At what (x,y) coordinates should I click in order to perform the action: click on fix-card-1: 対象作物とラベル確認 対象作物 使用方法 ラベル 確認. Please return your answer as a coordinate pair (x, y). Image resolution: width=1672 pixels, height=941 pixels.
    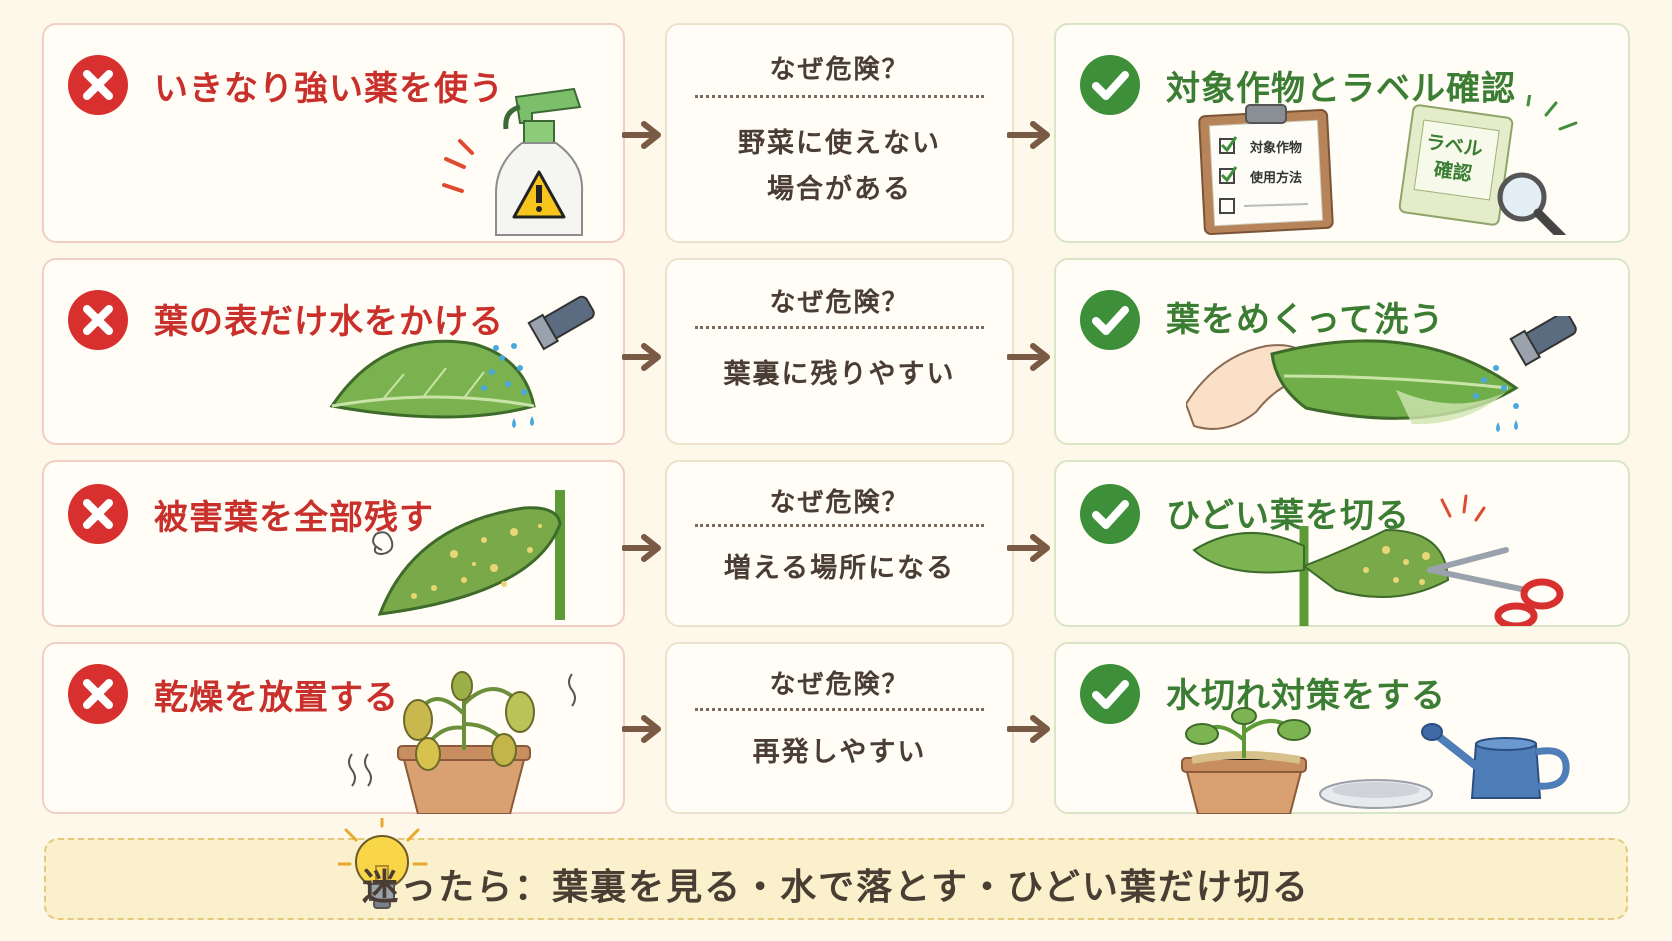
    Looking at the image, I should click on (1342, 133).